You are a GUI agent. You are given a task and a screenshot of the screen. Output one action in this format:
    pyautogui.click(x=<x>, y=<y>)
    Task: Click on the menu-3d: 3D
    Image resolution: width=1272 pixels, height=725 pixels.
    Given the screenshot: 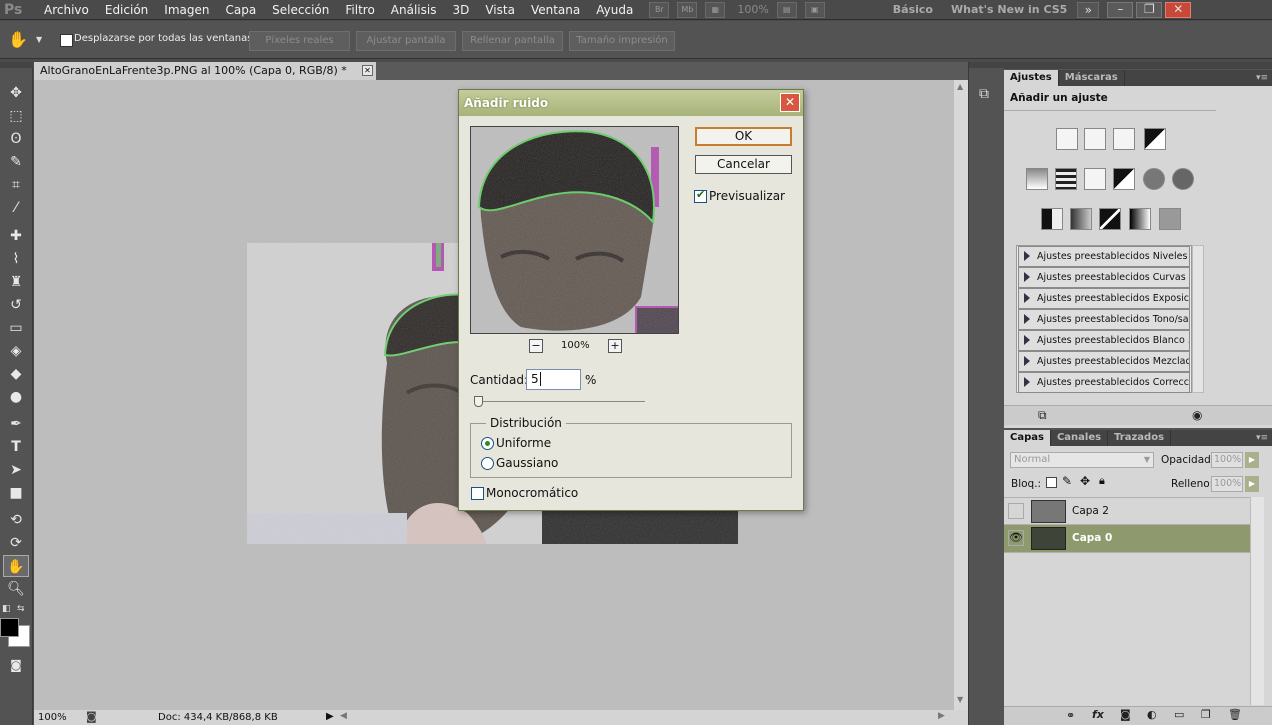 What is the action you would take?
    pyautogui.click(x=460, y=10)
    